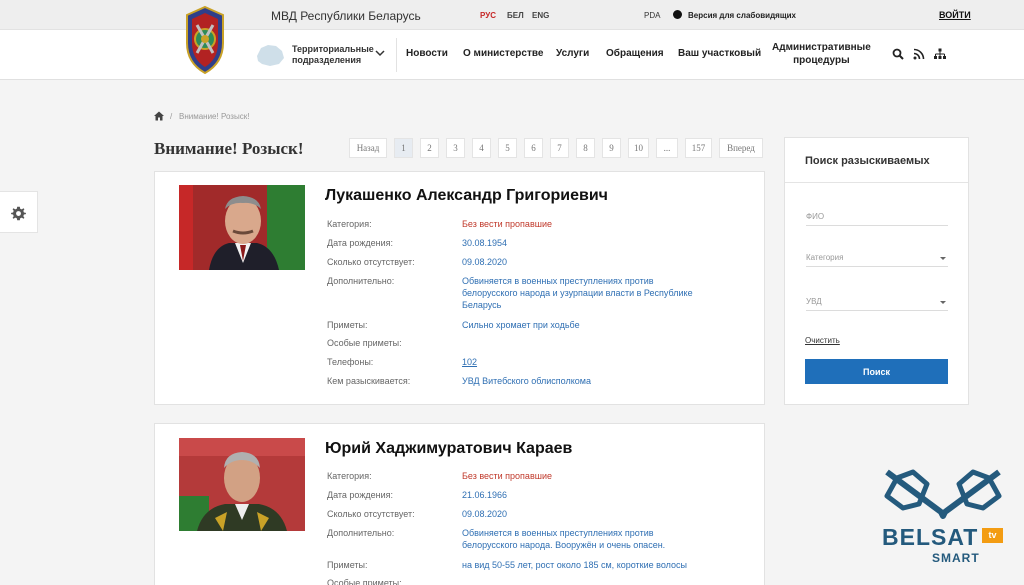  Describe the element at coordinates (719, 53) in the screenshot. I see `nav-local-officer: Ваш участковый` at that location.